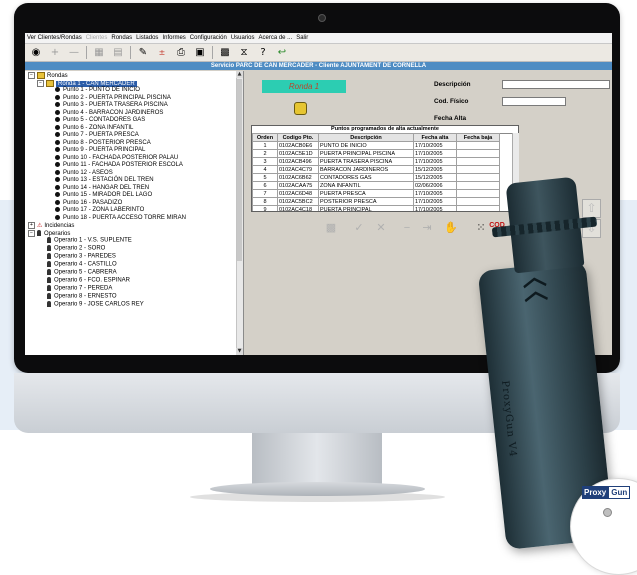  I want to click on table-row: 5 0102AC6B62 CONTADORES GAS 15/12/2005, so click(376, 177).